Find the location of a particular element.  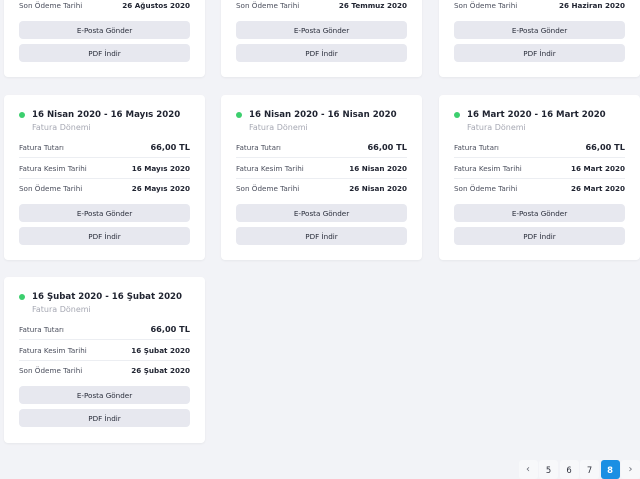

page-5-button: 5 is located at coordinates (548, 469).